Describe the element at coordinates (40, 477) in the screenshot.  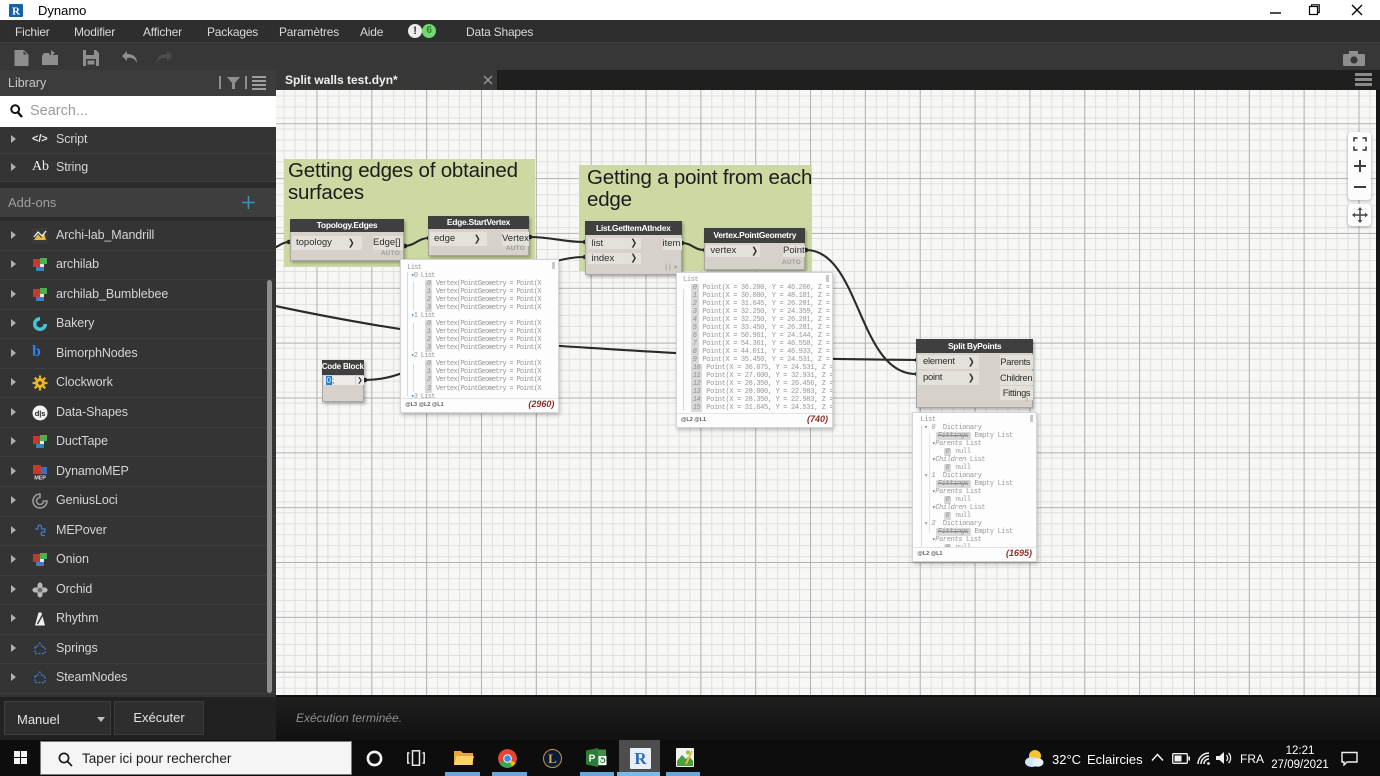
I see `svg-text: MEP` at that location.